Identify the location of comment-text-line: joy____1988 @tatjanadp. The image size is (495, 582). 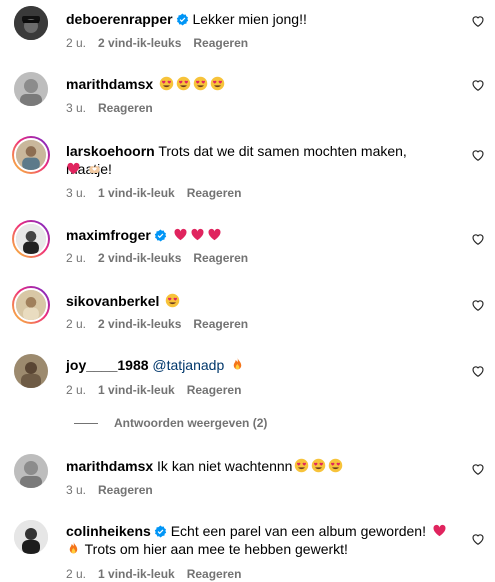
(260, 365).